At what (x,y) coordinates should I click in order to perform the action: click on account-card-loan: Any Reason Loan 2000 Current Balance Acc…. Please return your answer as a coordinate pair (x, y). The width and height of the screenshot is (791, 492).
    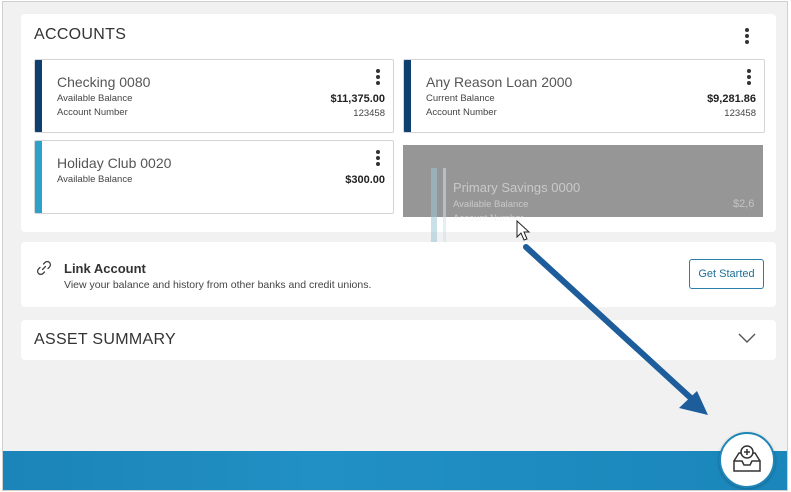
    Looking at the image, I should click on (584, 96).